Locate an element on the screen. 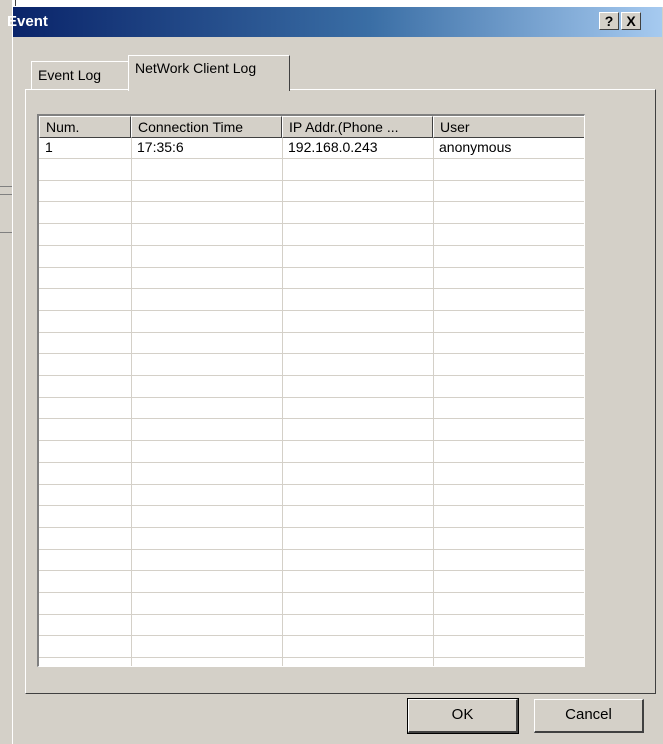 This screenshot has width=663, height=744. cancel-button: Cancel is located at coordinates (589, 716).